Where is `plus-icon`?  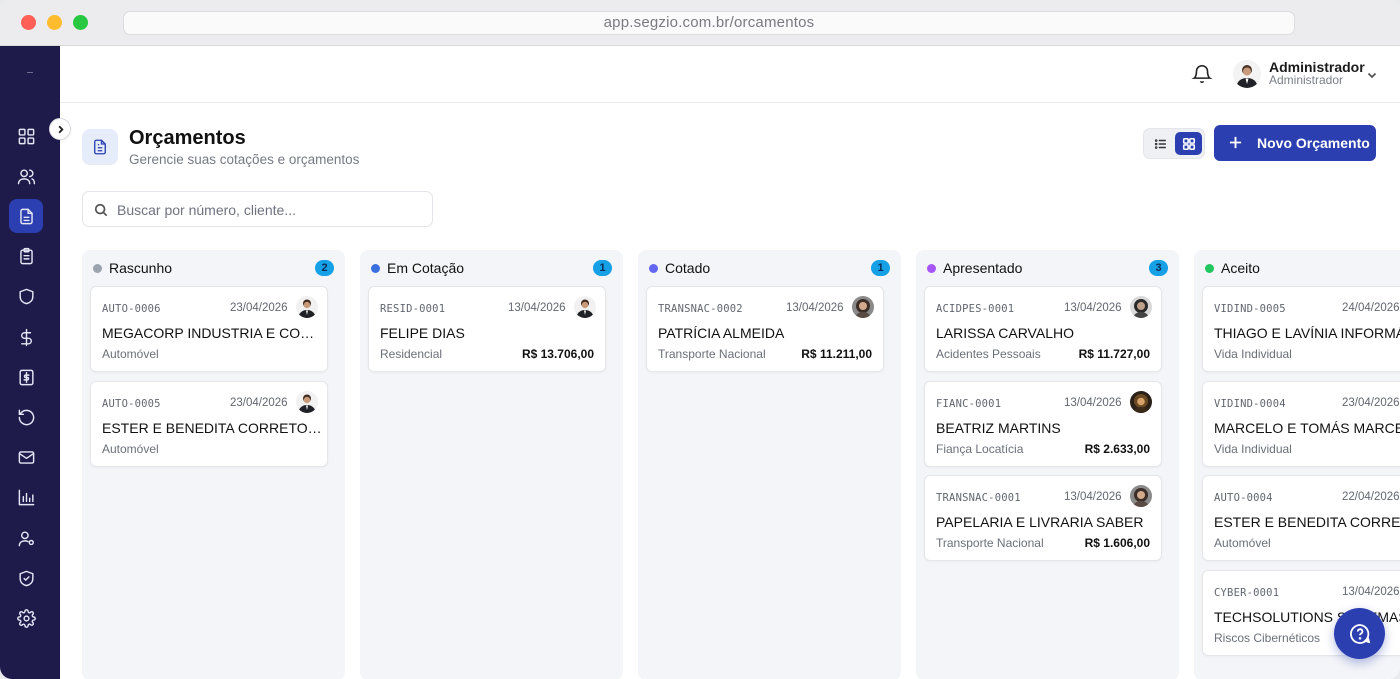 plus-icon is located at coordinates (1235, 142).